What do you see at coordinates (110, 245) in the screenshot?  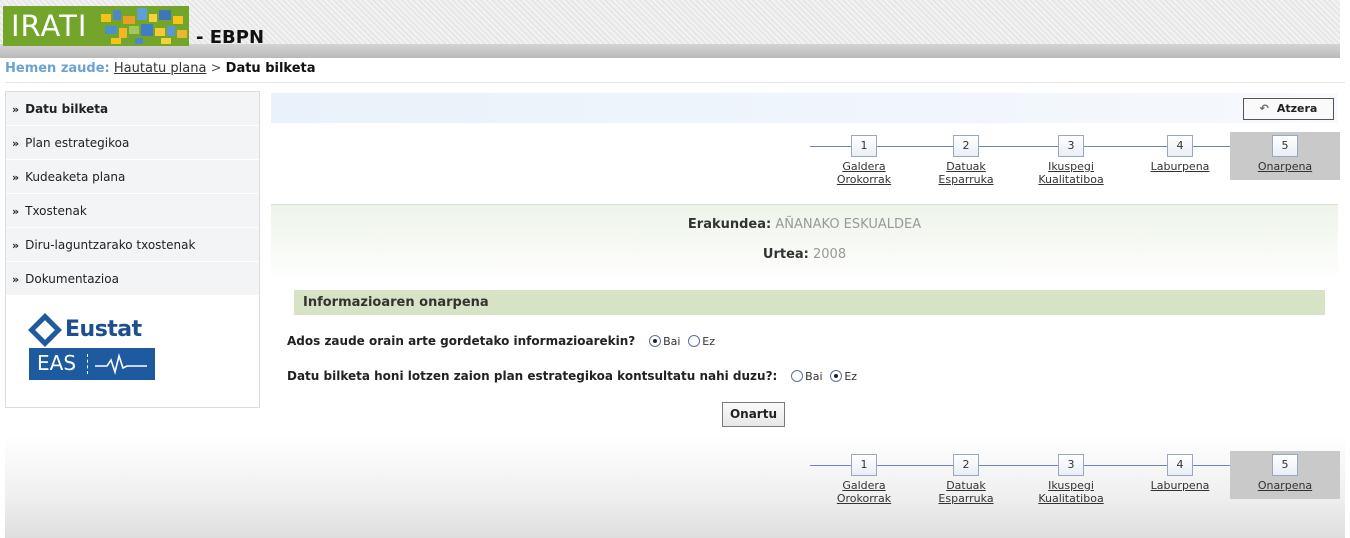 I see `sidebar-item-label: Diru-laguntzarako txostenak` at bounding box center [110, 245].